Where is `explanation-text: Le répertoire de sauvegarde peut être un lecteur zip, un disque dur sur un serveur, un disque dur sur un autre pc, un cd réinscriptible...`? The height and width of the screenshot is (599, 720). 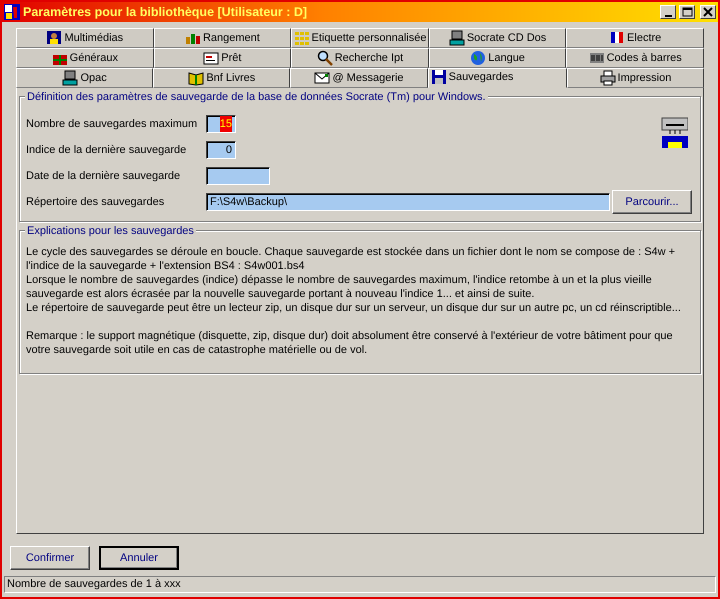
explanation-text: Le répertoire de sauvegarde peut être un lecteur zip, un disque dur sur un serveur, un disque dur sur un autre pc, un cd réinscriptible... is located at coordinates (354, 308).